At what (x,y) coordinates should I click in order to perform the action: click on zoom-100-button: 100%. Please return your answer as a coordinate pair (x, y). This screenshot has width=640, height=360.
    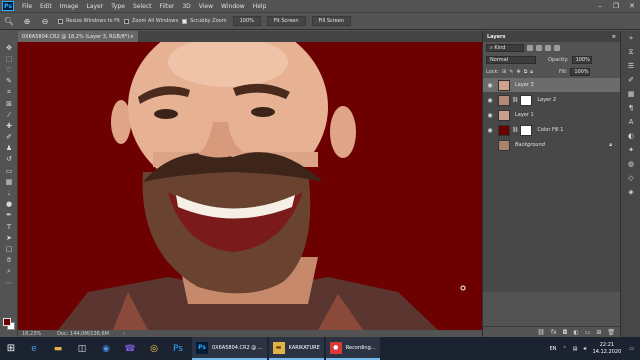
    Looking at the image, I should click on (246, 21).